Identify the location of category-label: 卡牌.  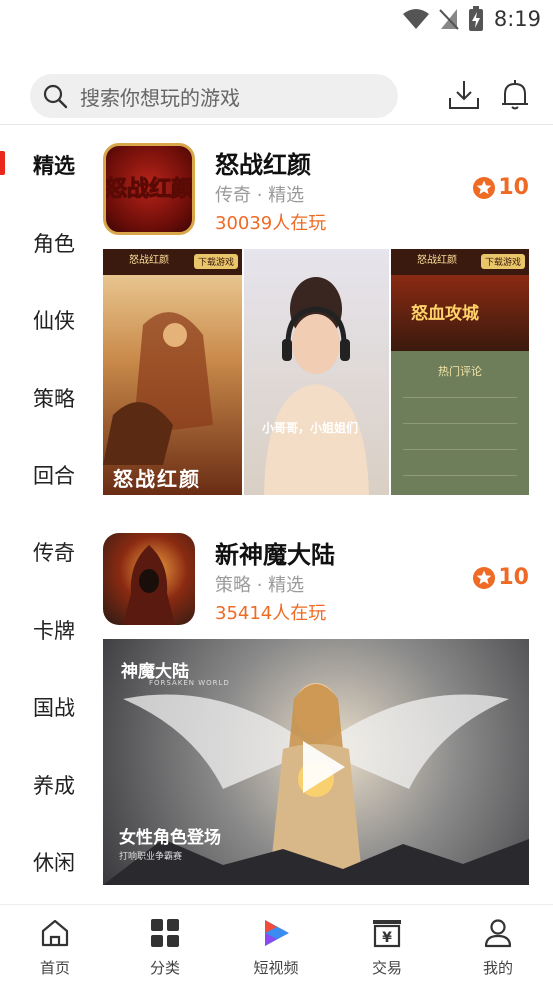
(54, 631).